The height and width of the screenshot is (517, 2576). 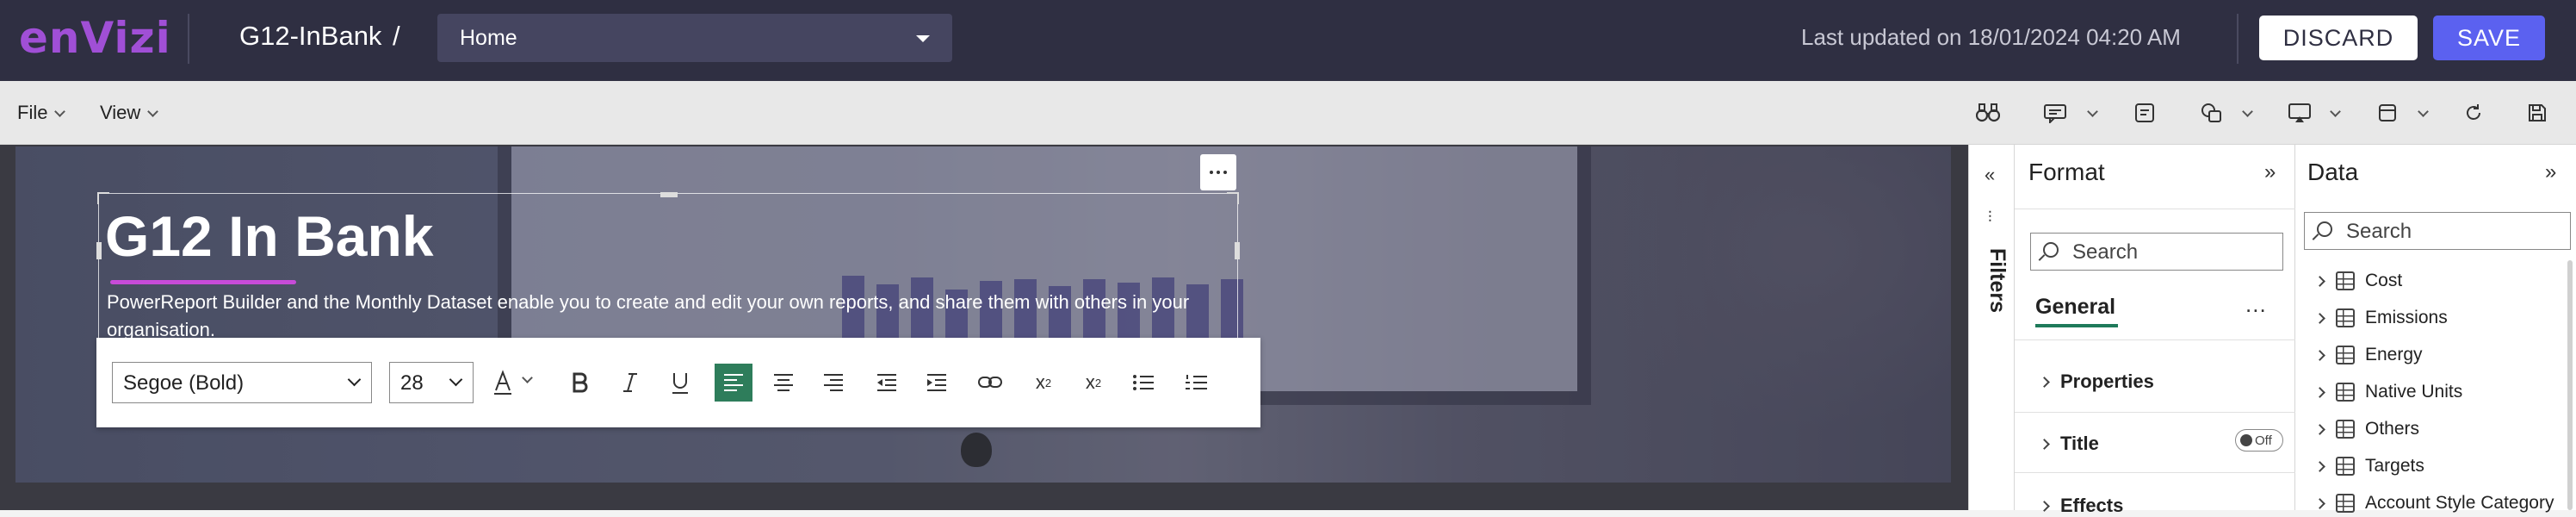 I want to click on link-icon, so click(x=990, y=383).